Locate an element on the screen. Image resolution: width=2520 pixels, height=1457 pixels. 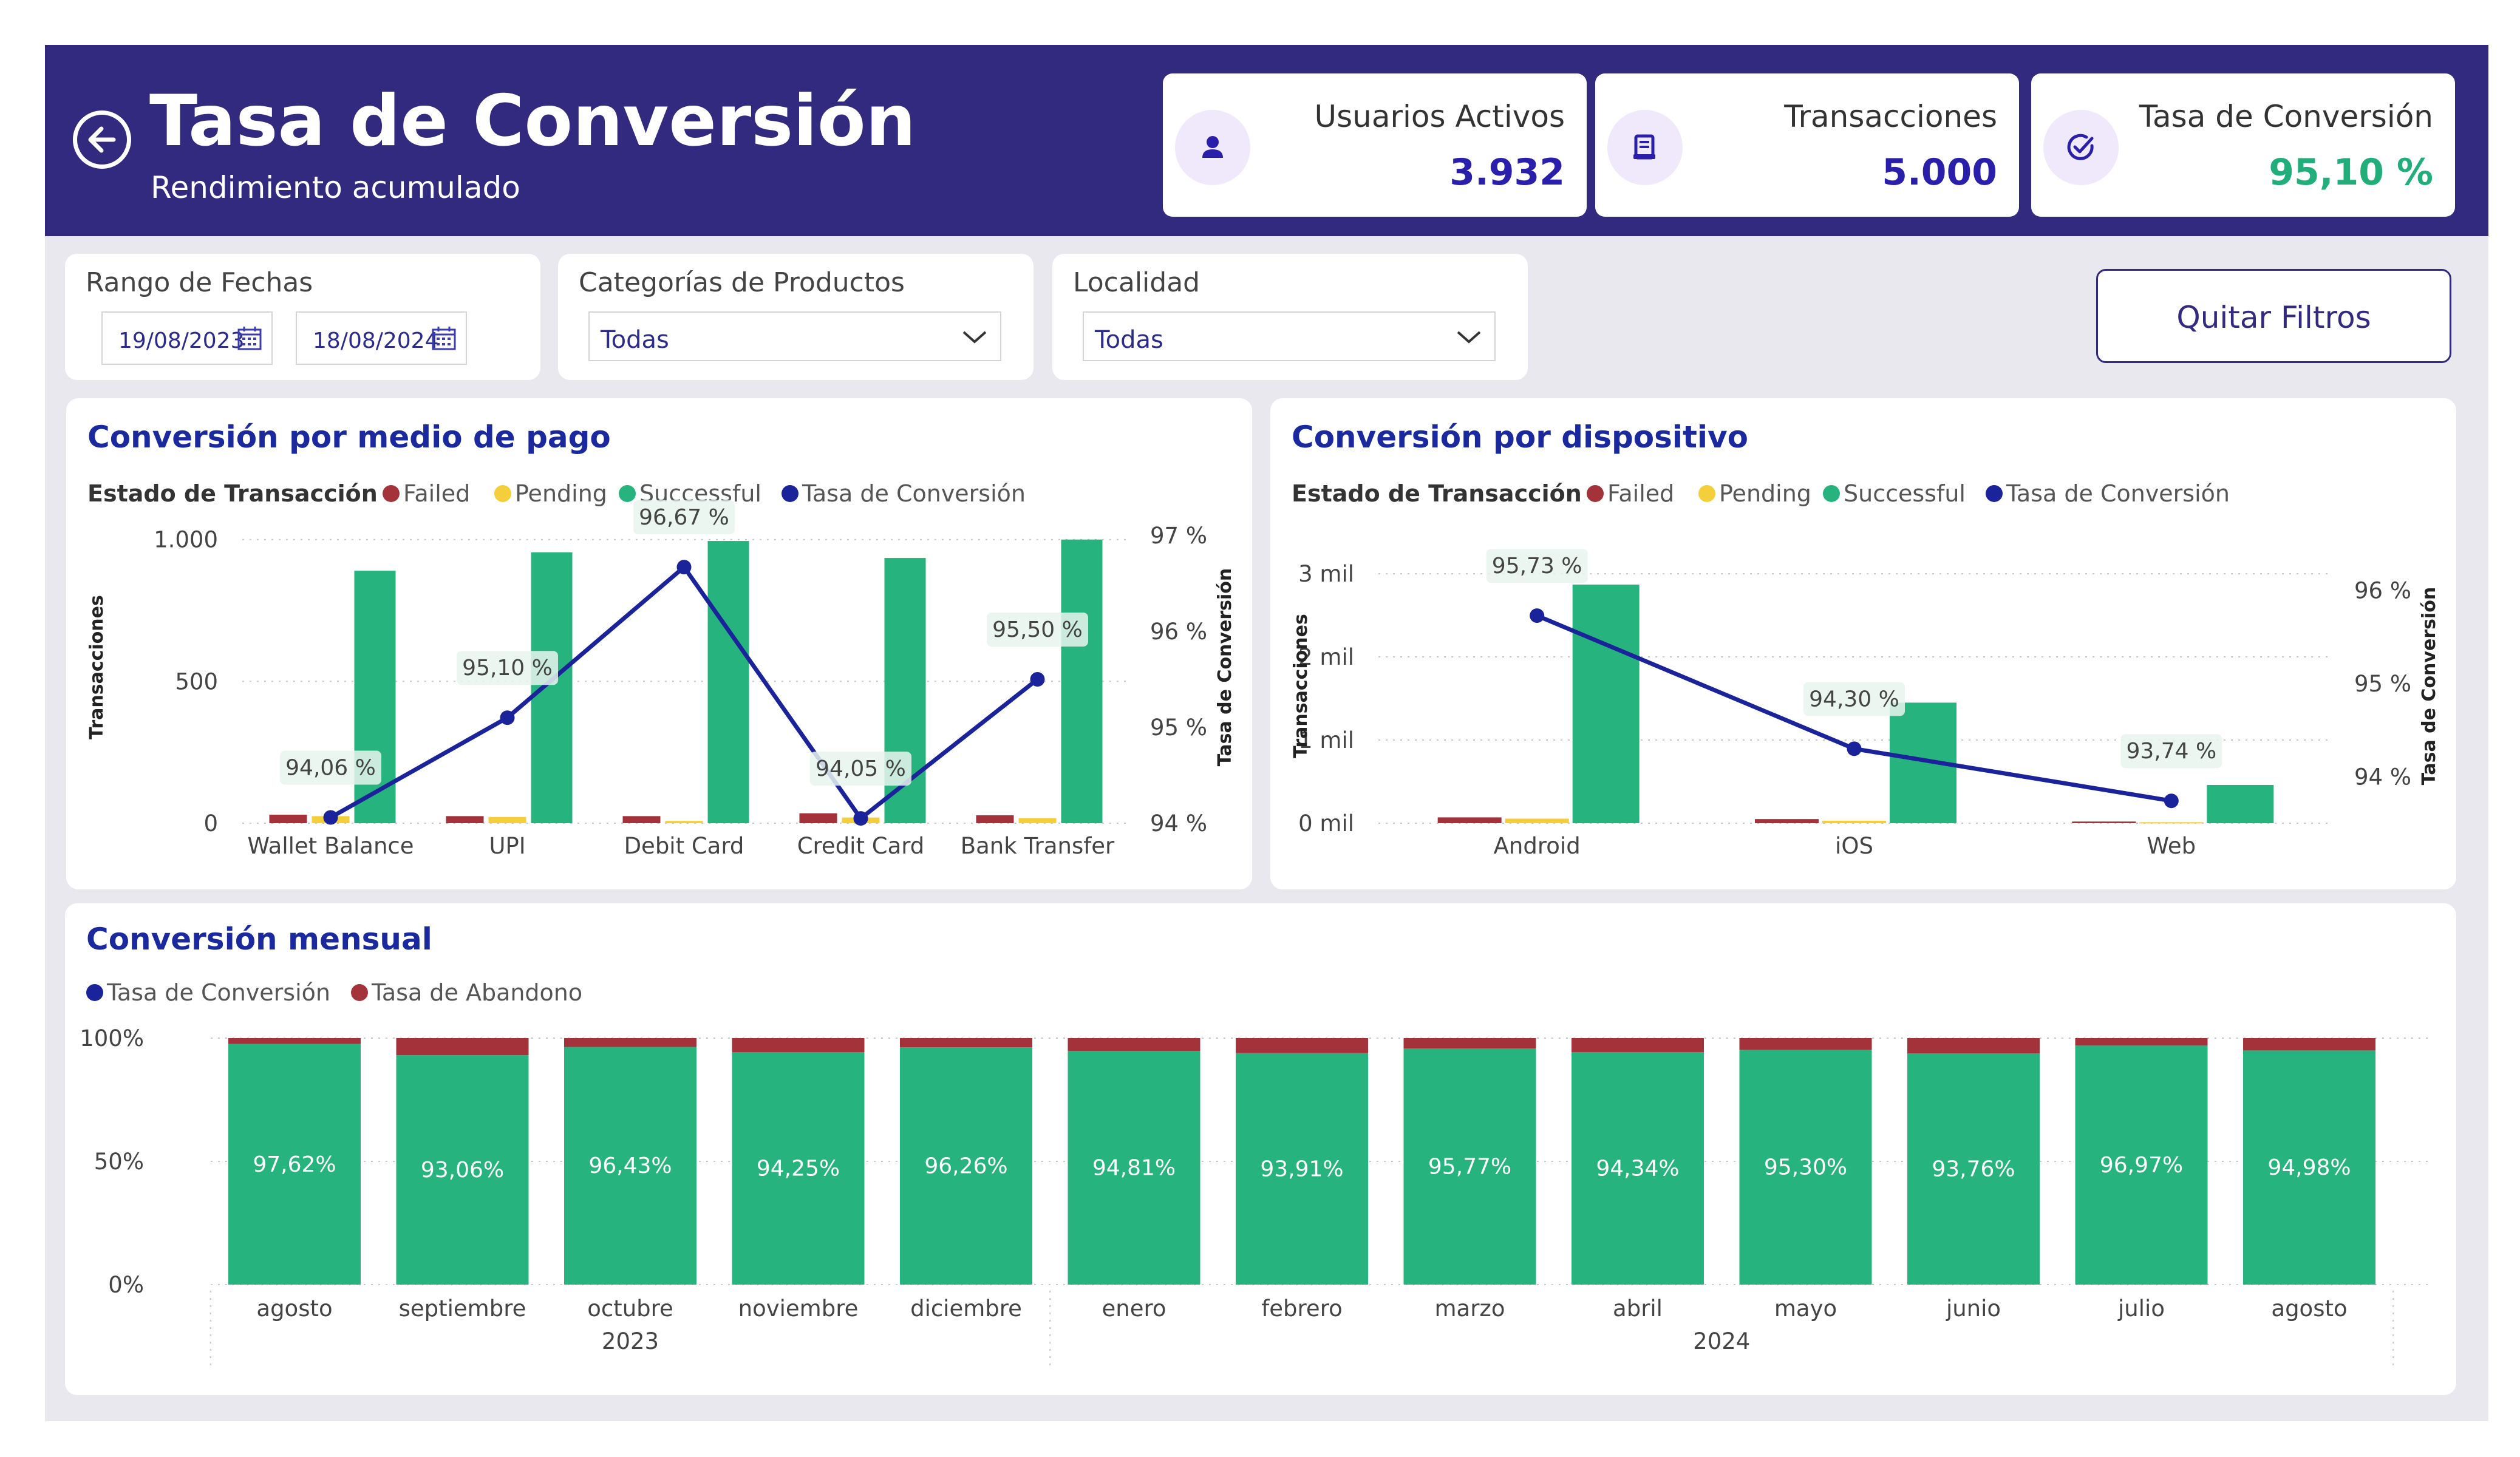
x-tick-label: Bank Transfer is located at coordinates (1038, 846).